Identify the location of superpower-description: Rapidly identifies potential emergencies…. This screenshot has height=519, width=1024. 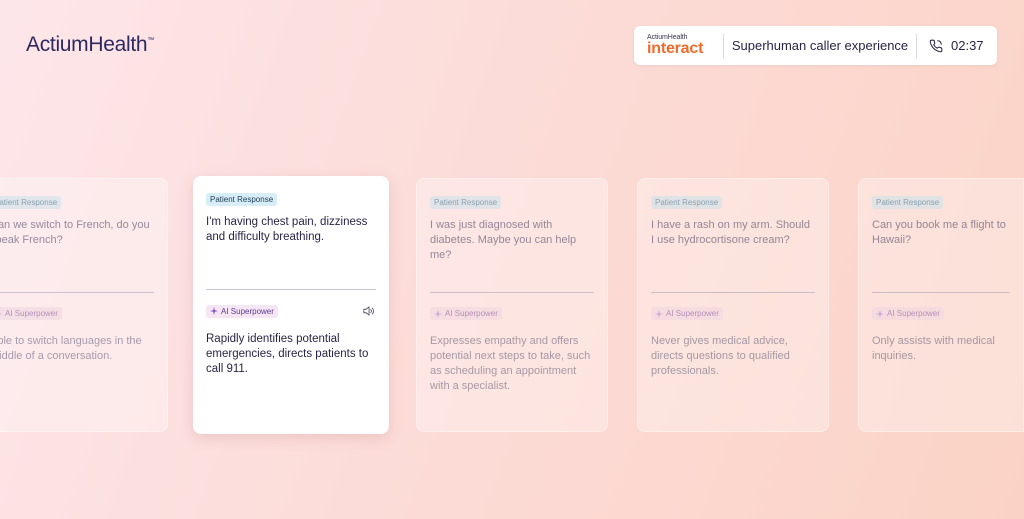
(287, 354).